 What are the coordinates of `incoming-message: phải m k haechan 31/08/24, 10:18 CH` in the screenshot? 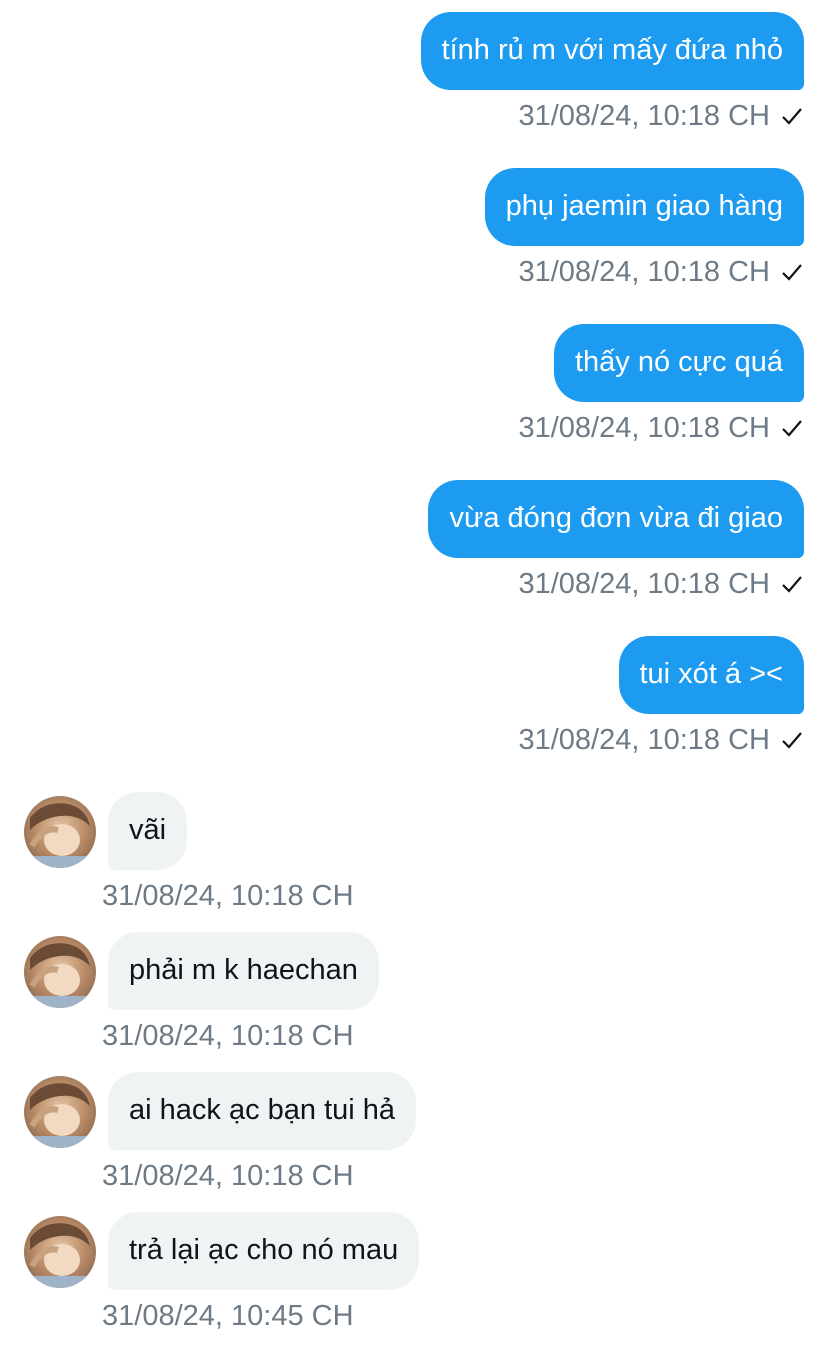 It's located at (201, 993).